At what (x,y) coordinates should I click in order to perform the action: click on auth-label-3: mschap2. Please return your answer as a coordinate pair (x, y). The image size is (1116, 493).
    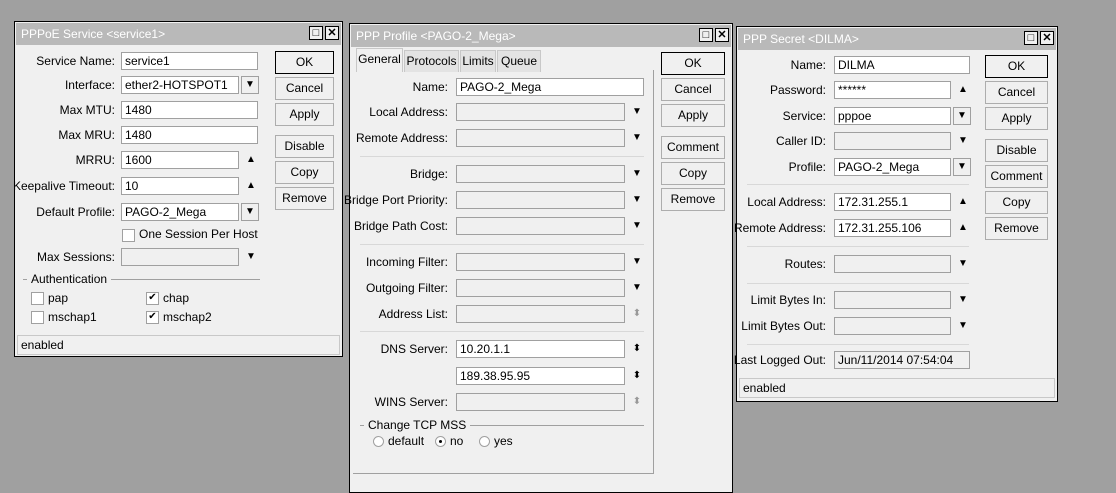
    Looking at the image, I should click on (187, 317).